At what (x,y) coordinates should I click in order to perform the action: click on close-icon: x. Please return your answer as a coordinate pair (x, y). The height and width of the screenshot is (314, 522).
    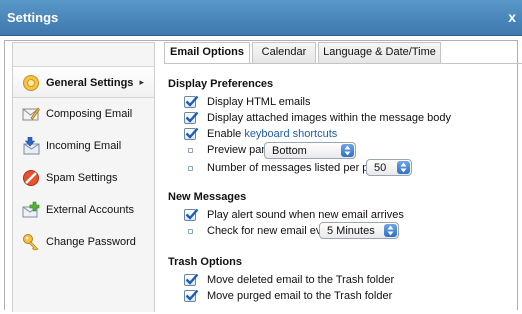
    Looking at the image, I should click on (512, 17).